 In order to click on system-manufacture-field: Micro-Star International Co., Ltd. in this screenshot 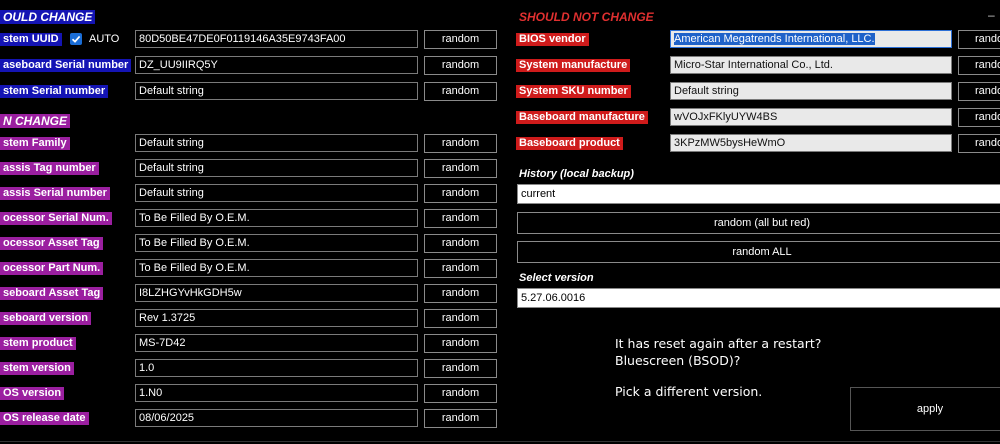, I will do `click(811, 65)`.